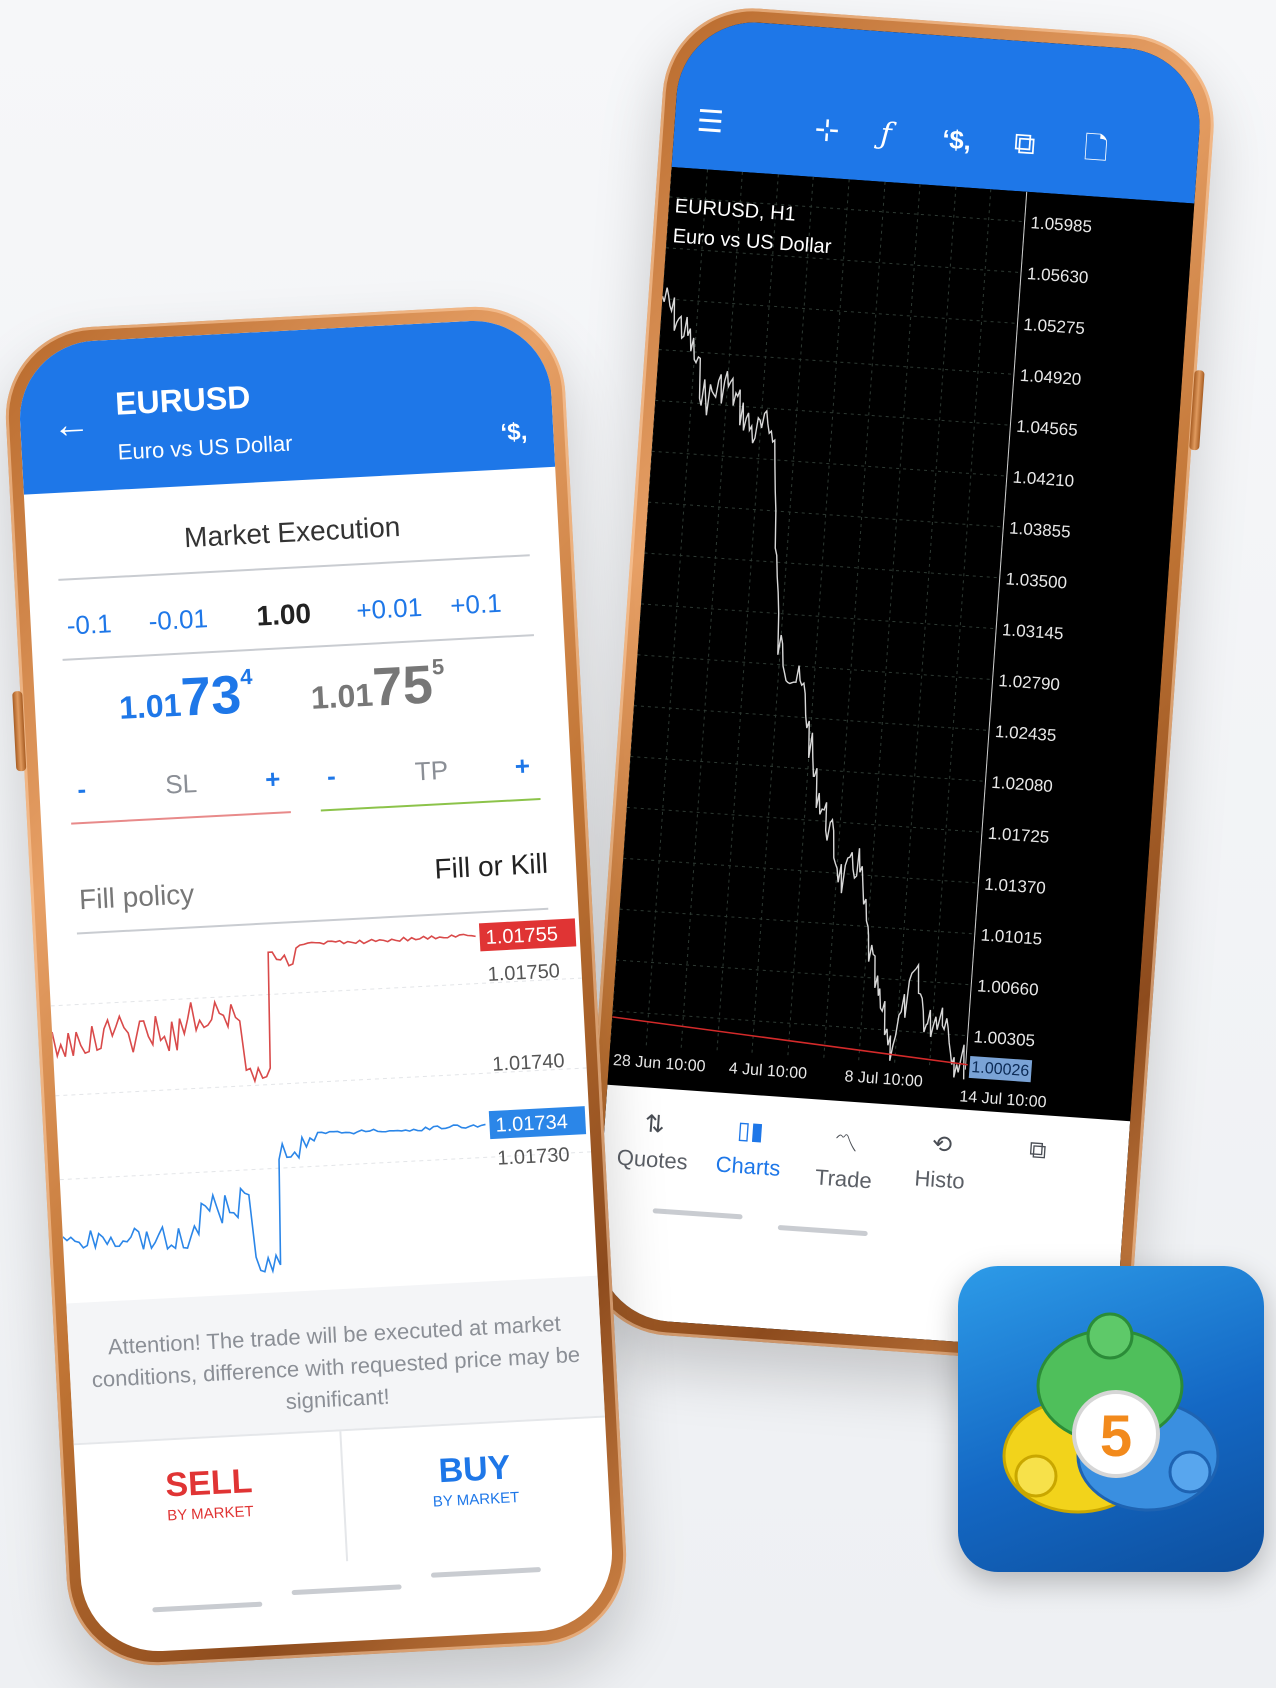 The height and width of the screenshot is (1688, 1276). What do you see at coordinates (653, 1142) in the screenshot?
I see `nav-quotes: ⇅ Quotes` at bounding box center [653, 1142].